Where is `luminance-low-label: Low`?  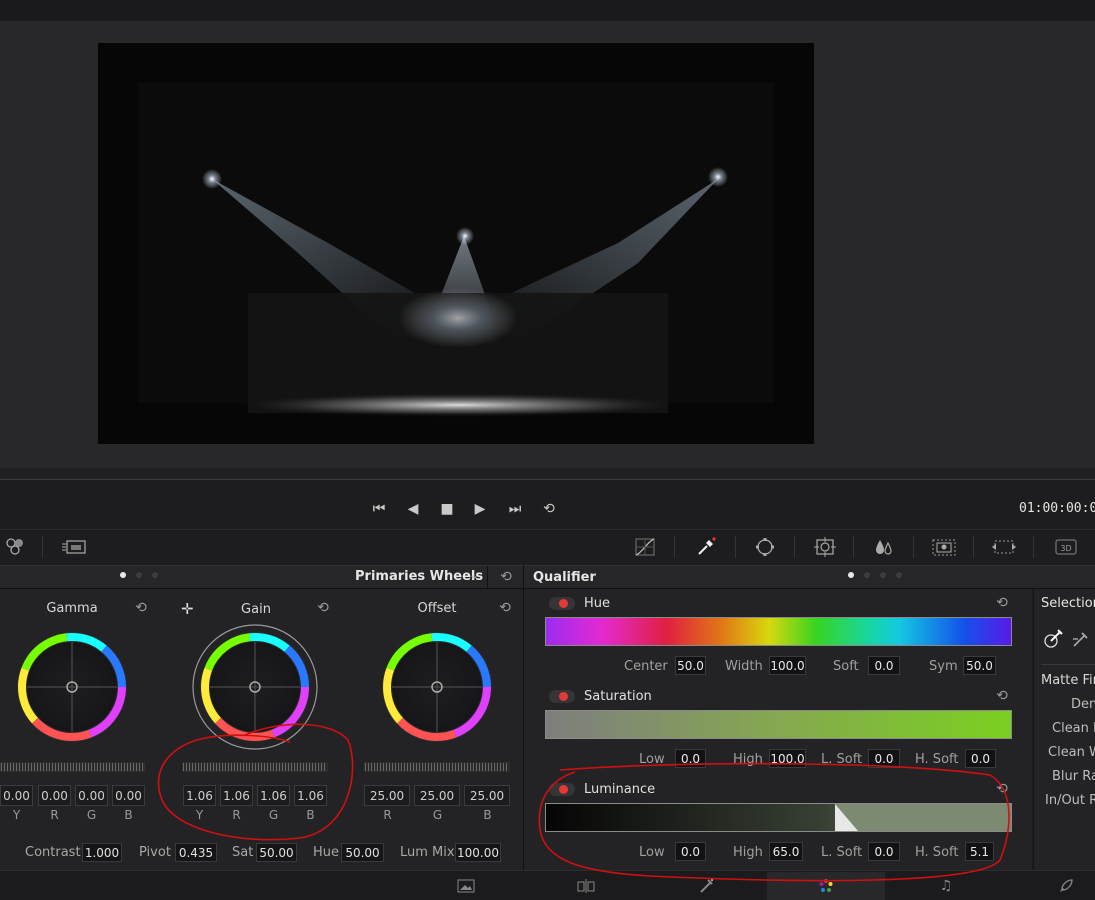 luminance-low-label: Low is located at coordinates (652, 852).